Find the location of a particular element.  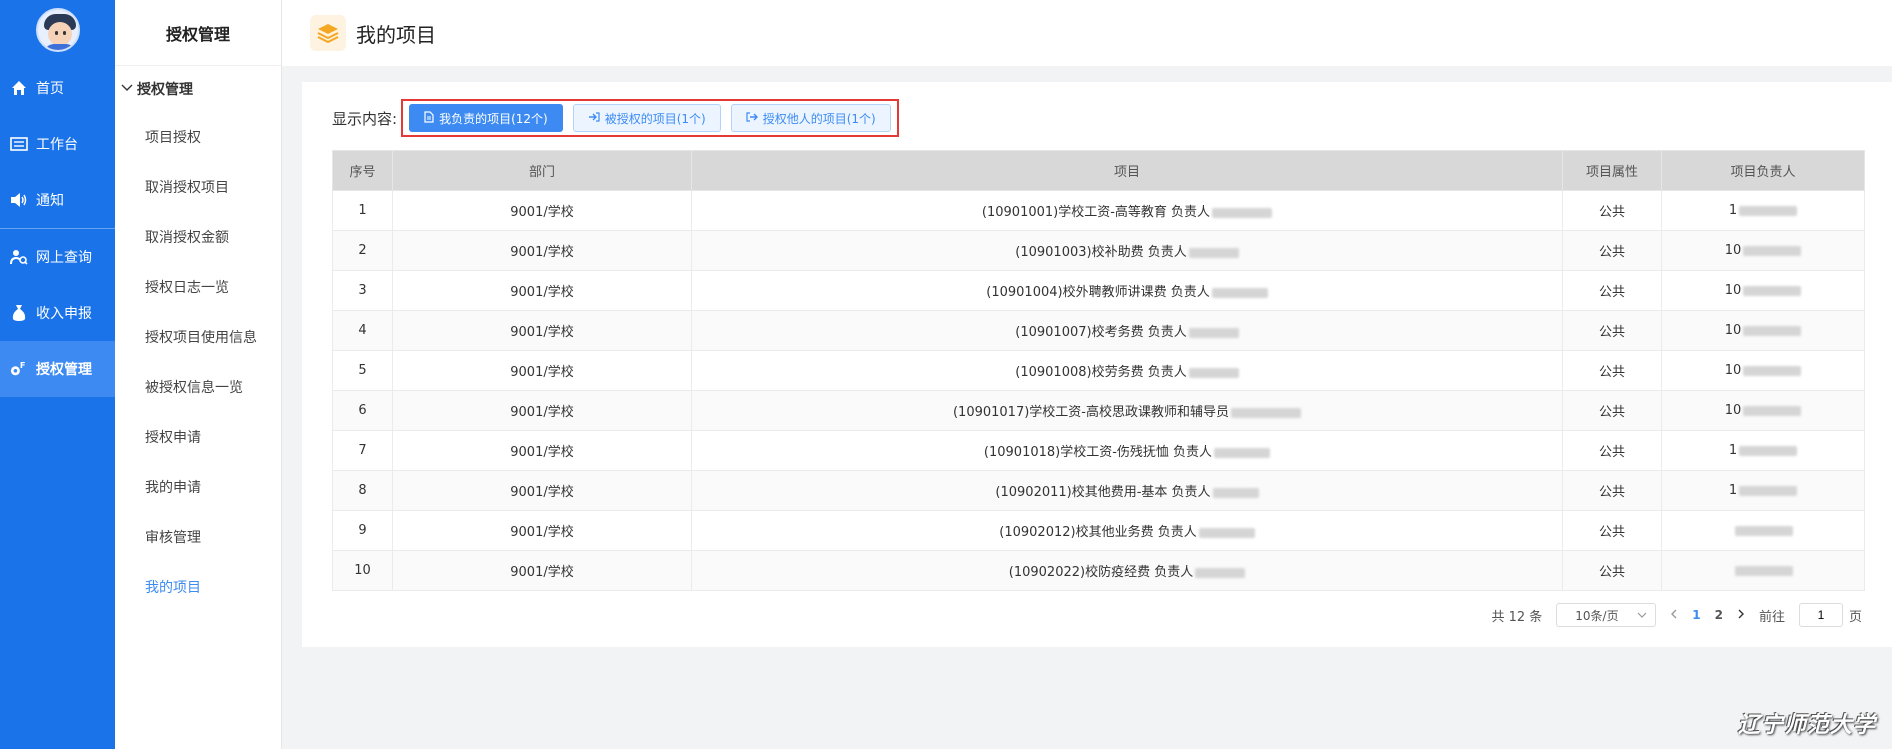

prev-page-button is located at coordinates (1674, 615).